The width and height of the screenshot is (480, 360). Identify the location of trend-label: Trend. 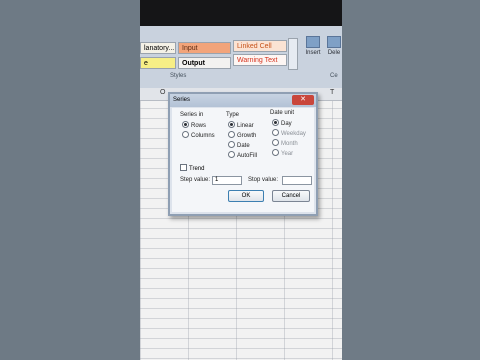
(197, 169).